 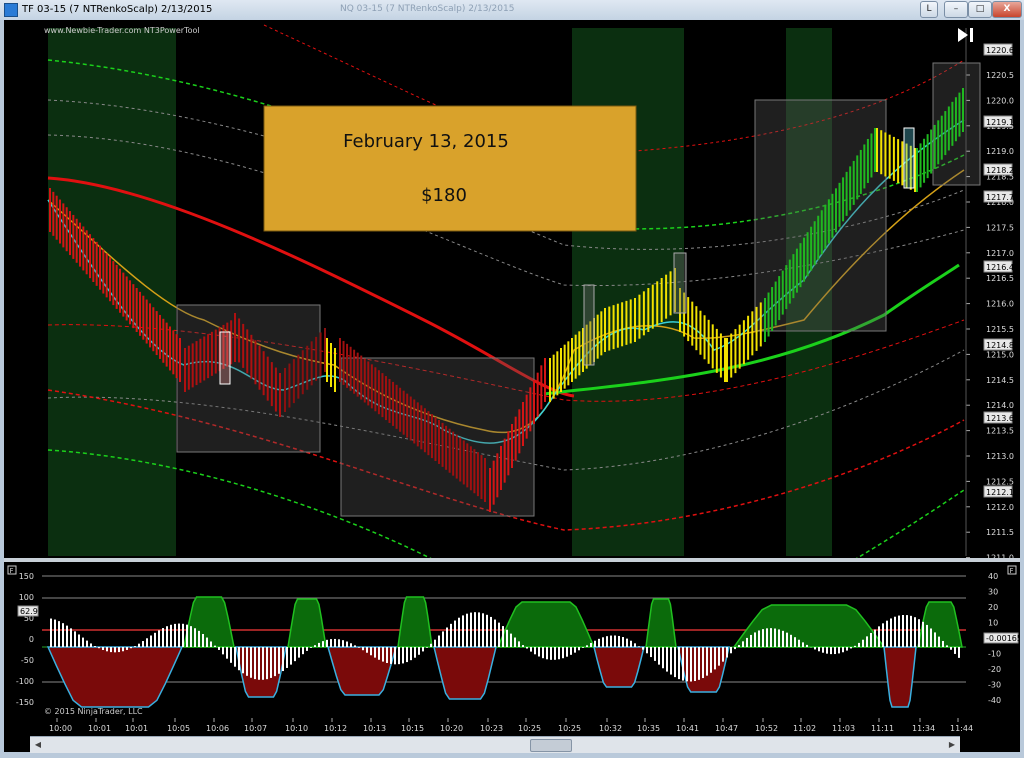 I want to click on svg-text: 1218.2, so click(x=1000, y=170).